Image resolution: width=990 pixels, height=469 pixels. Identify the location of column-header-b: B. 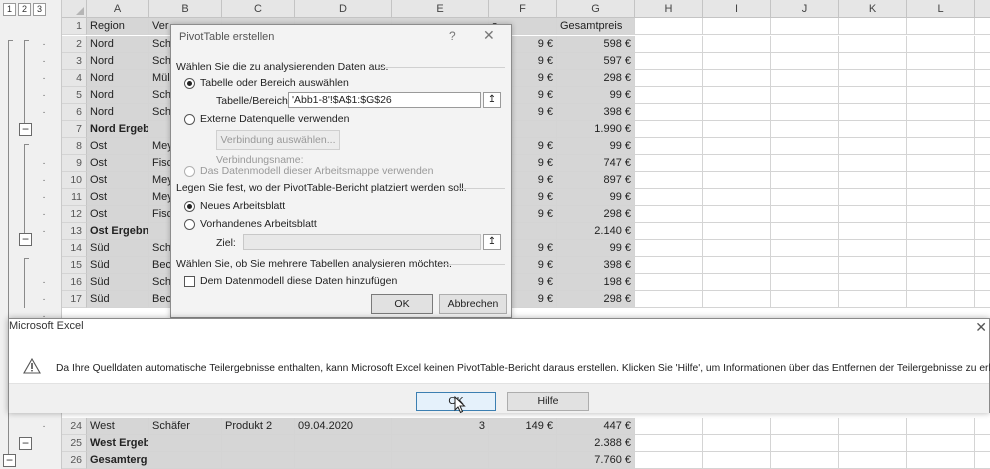
(185, 9).